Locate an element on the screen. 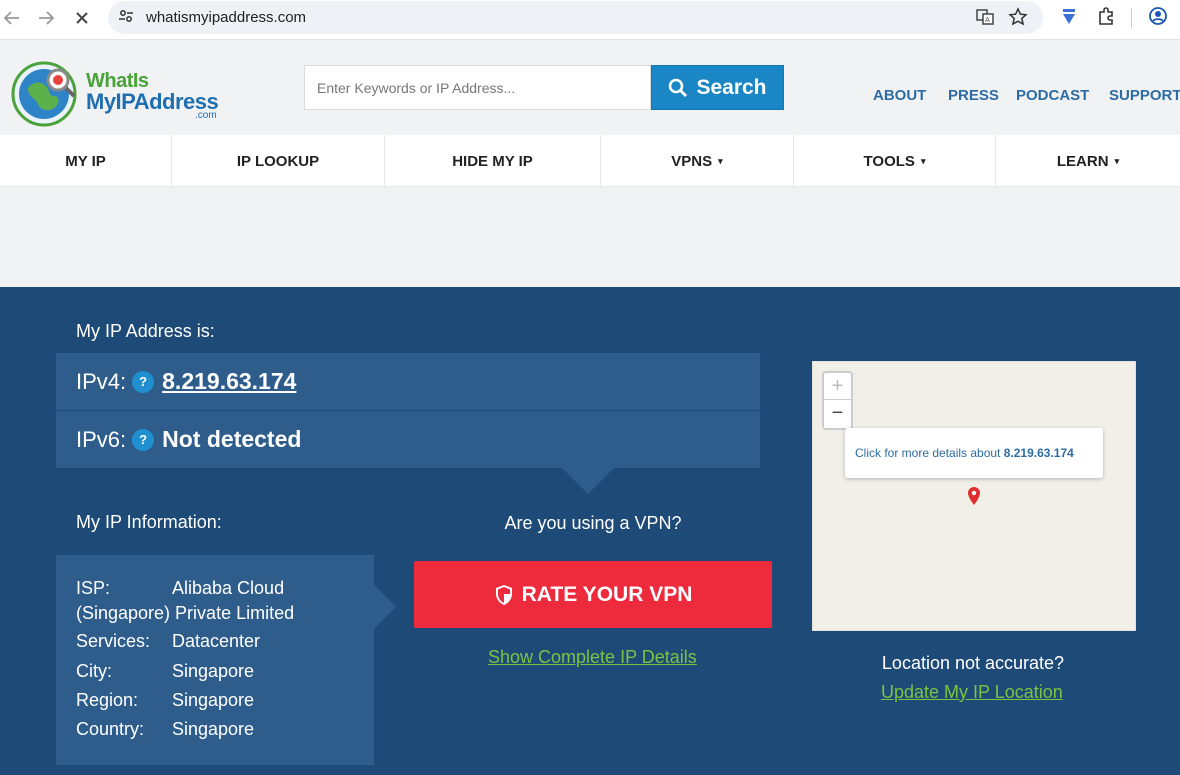 The width and height of the screenshot is (1180, 775). browser-toolbar: whatismyipaddress.com A is located at coordinates (590, 20).